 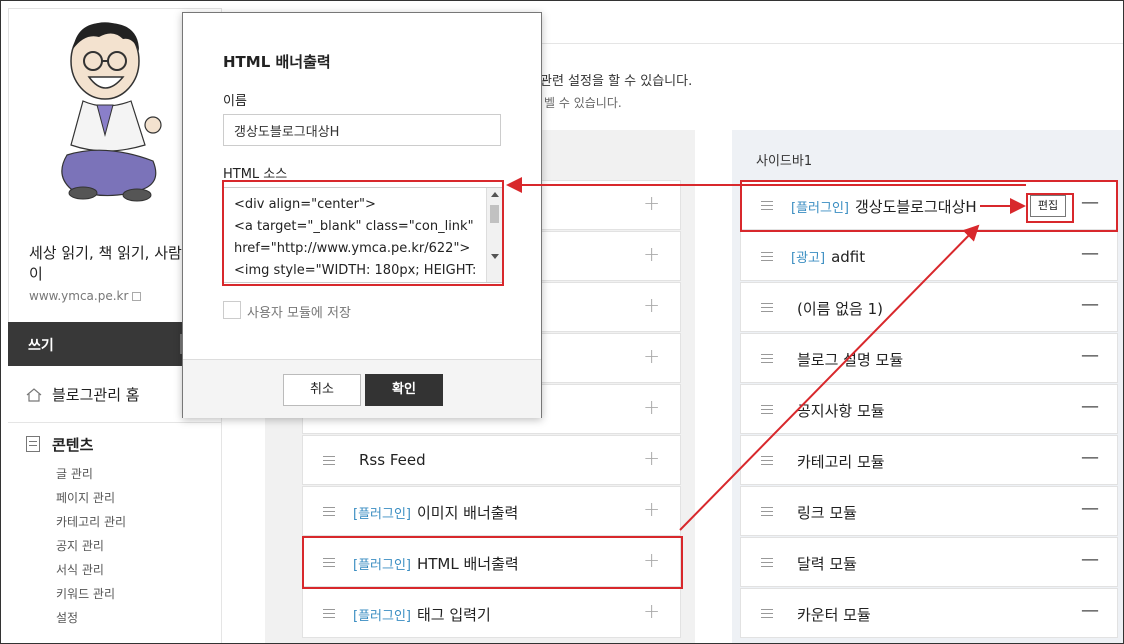 I want to click on module-name: Rss Feed, so click(x=389, y=460).